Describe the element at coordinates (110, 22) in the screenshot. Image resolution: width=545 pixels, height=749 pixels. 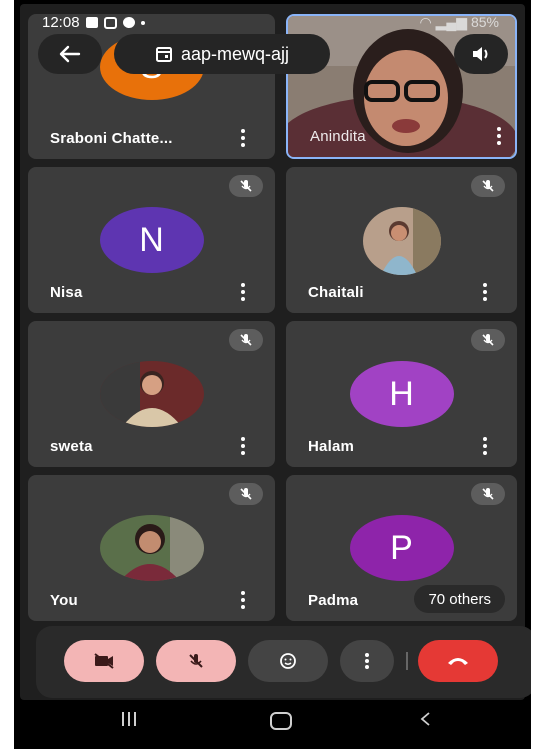
I see `camera-status-icon` at that location.